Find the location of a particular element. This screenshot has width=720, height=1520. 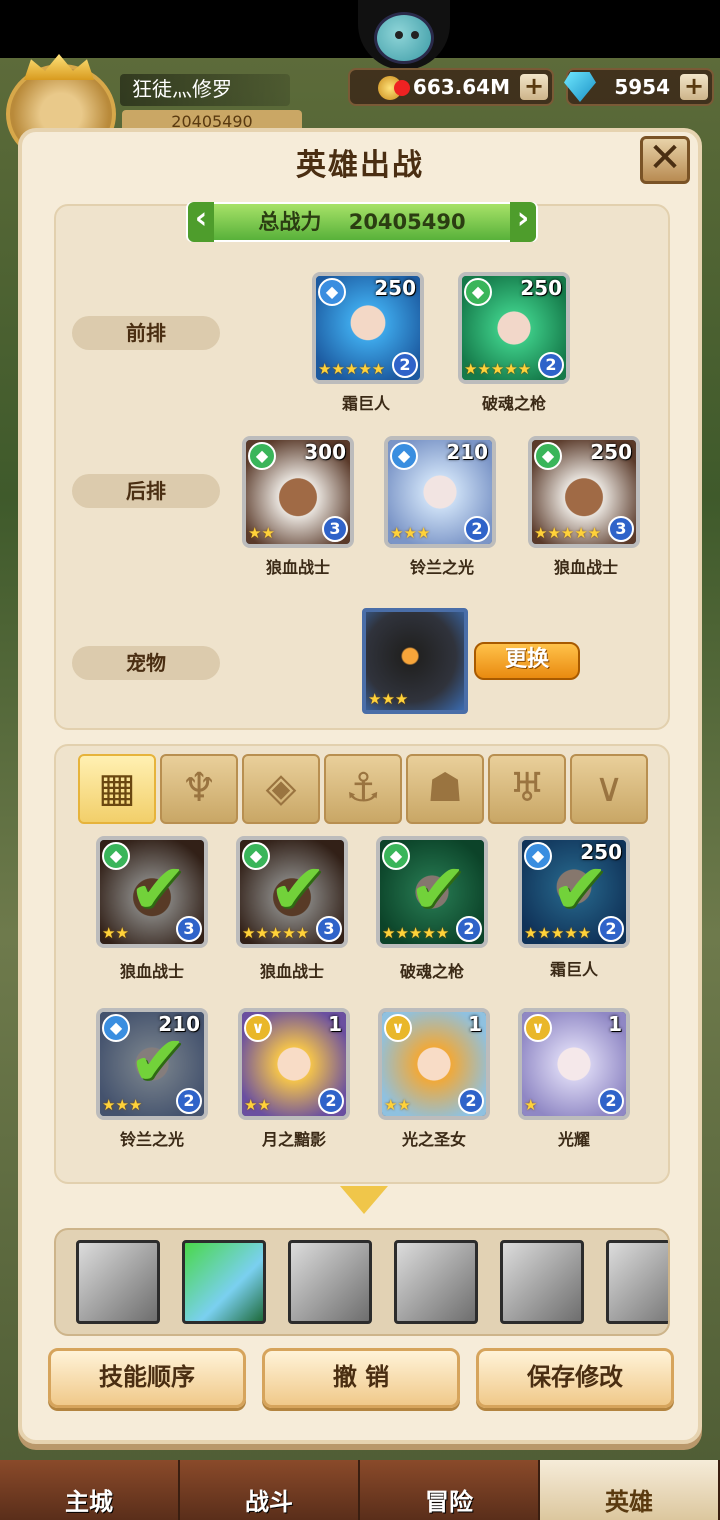

expand-roster-arrow-icon is located at coordinates (364, 1200).